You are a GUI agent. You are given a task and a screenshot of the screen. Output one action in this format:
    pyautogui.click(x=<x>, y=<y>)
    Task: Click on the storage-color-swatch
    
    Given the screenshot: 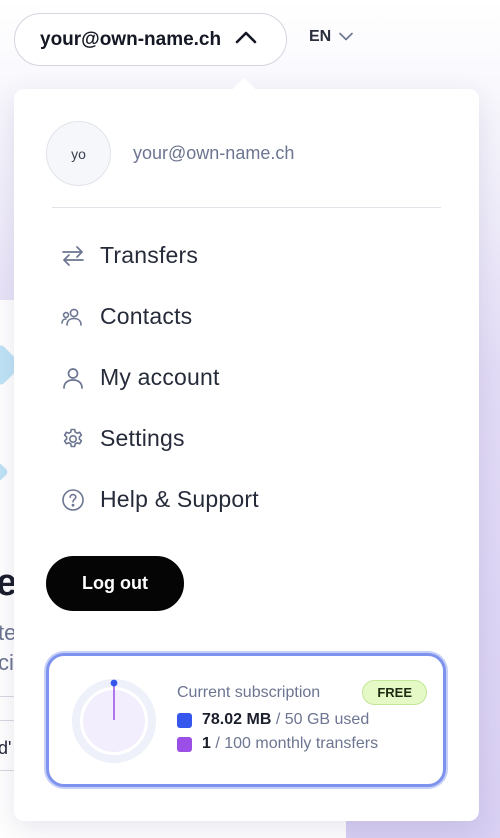 What is the action you would take?
    pyautogui.click(x=184, y=720)
    